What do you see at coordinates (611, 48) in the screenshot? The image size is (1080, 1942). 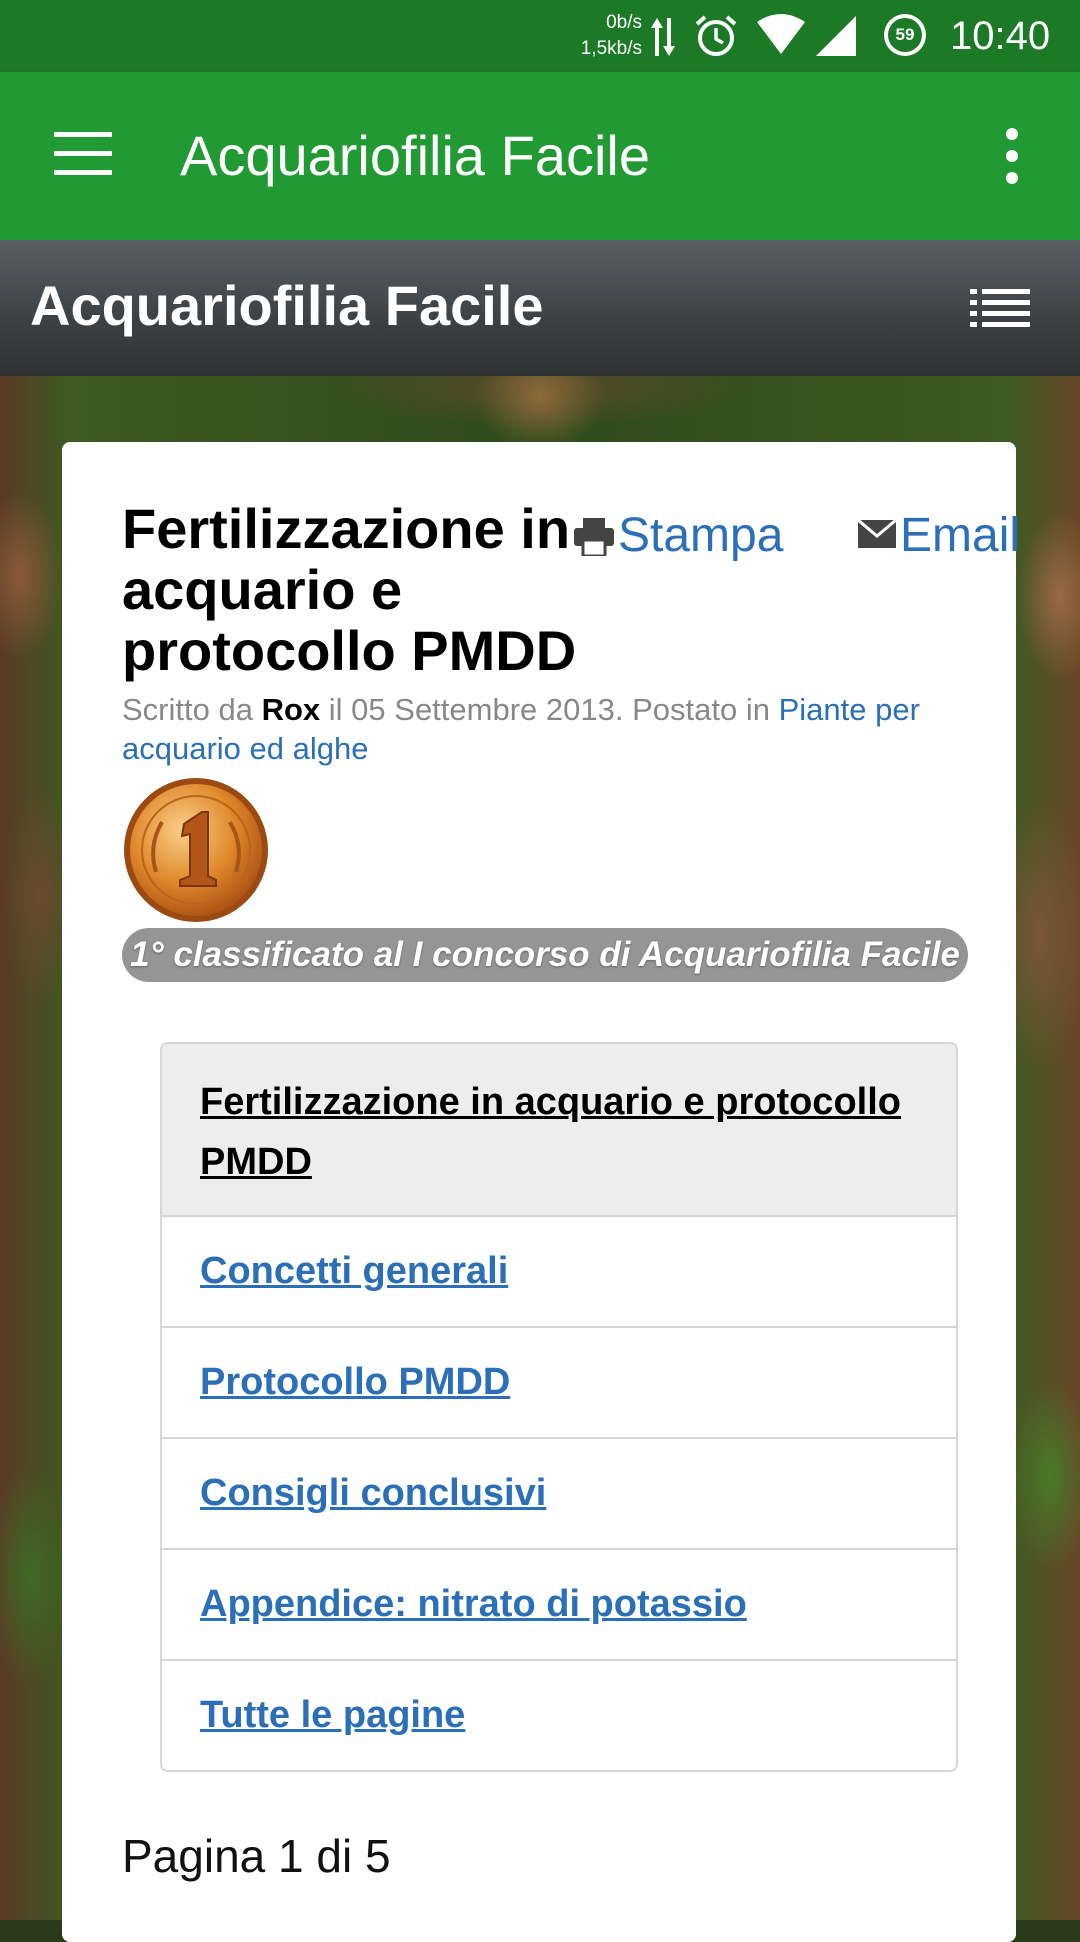 I see `net-up: 1,5kb/s` at bounding box center [611, 48].